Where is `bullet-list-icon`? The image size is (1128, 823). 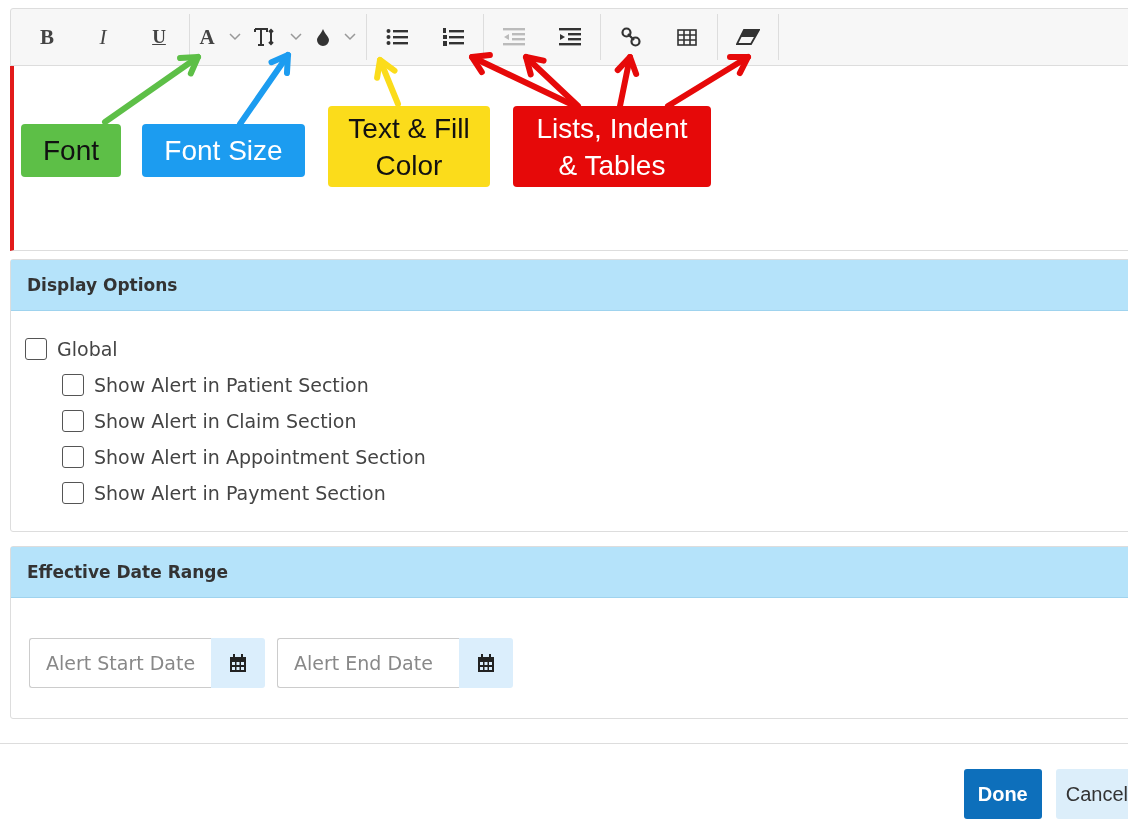 bullet-list-icon is located at coordinates (397, 37).